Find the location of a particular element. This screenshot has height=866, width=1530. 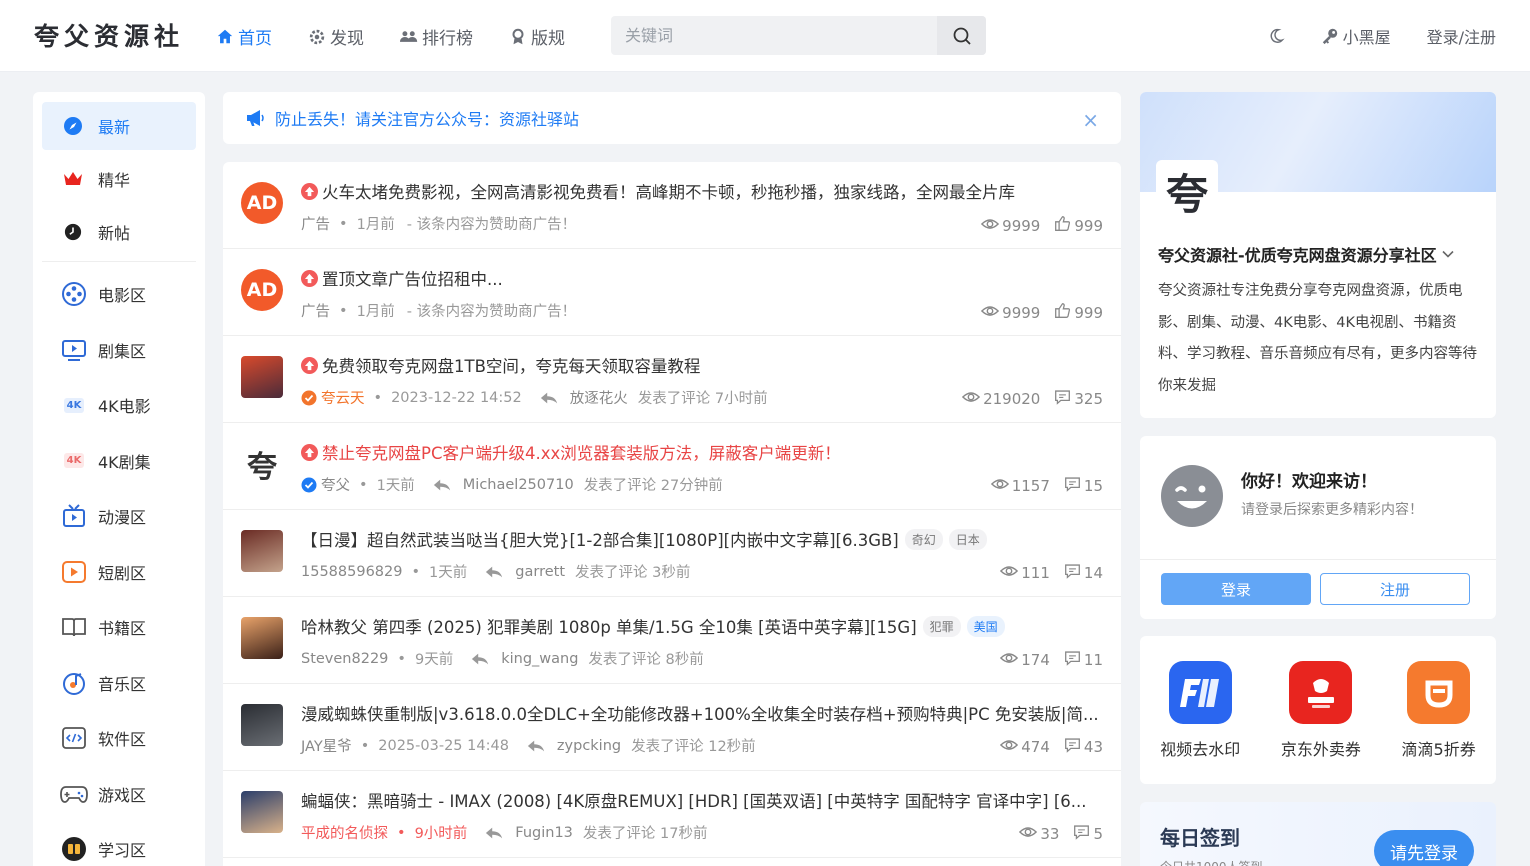

reply-text: 发表了评论 27分钟前 is located at coordinates (653, 486).